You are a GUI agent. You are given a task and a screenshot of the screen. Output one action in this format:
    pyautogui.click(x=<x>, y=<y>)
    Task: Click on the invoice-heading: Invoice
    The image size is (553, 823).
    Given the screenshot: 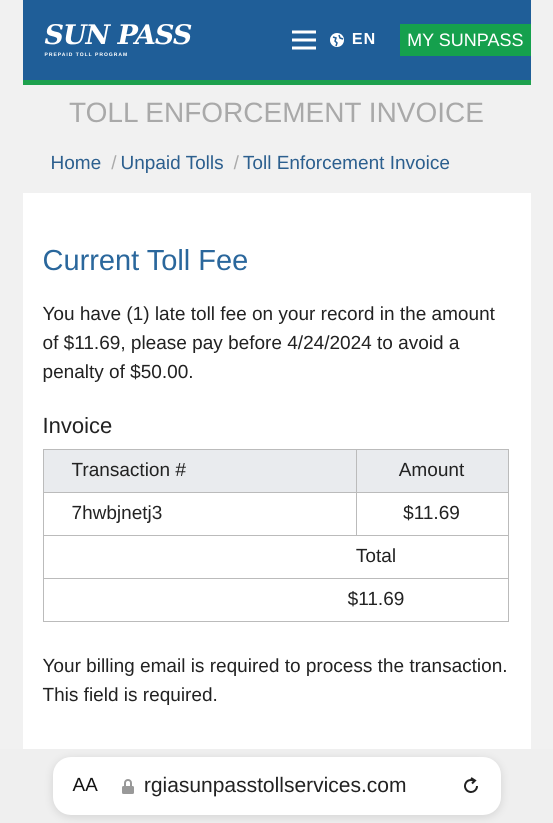 What is the action you would take?
    pyautogui.click(x=78, y=426)
    